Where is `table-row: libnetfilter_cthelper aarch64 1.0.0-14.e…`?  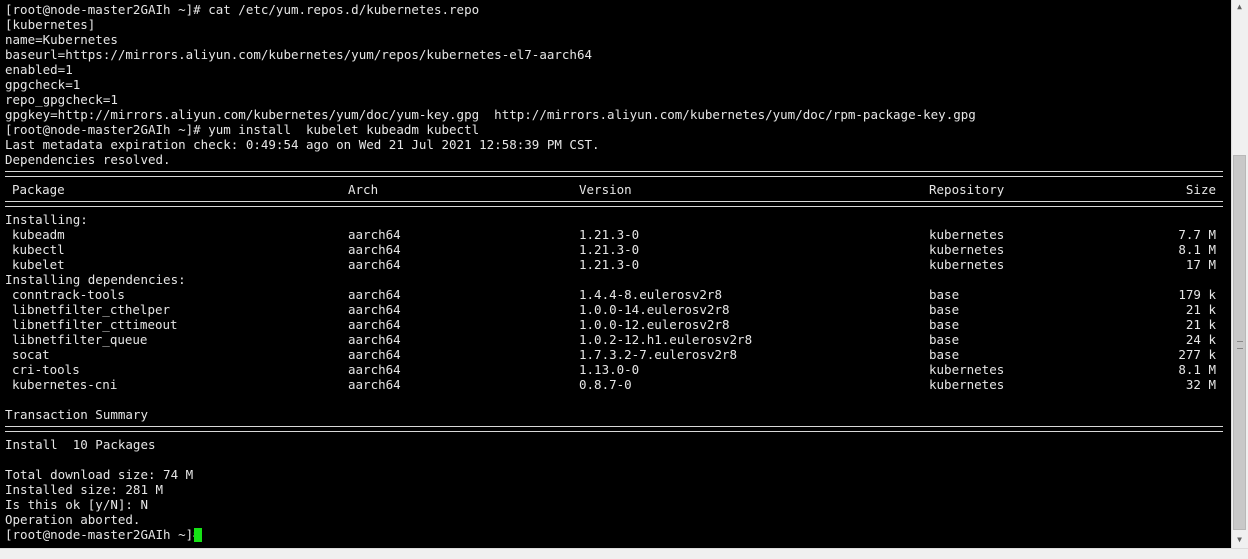 table-row: libnetfilter_cthelper aarch64 1.0.0-14.e… is located at coordinates (615, 309).